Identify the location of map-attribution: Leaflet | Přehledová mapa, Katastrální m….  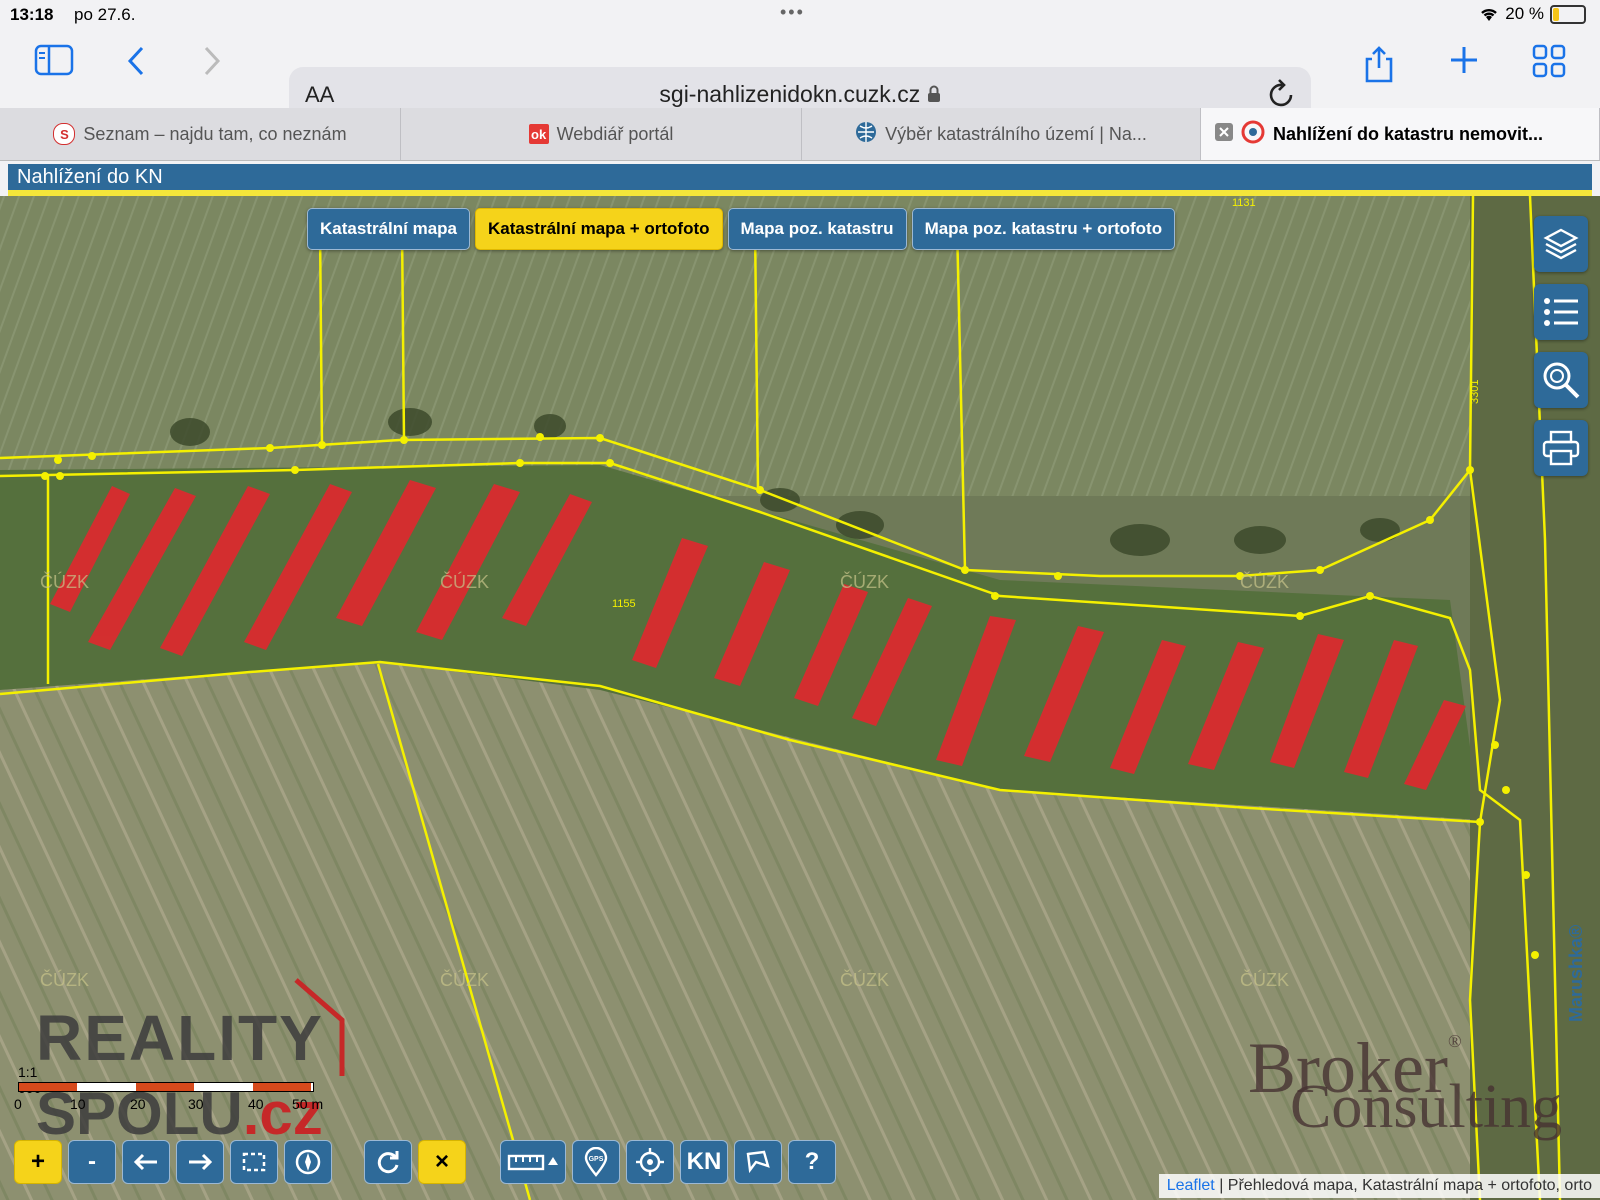
(1379, 1186).